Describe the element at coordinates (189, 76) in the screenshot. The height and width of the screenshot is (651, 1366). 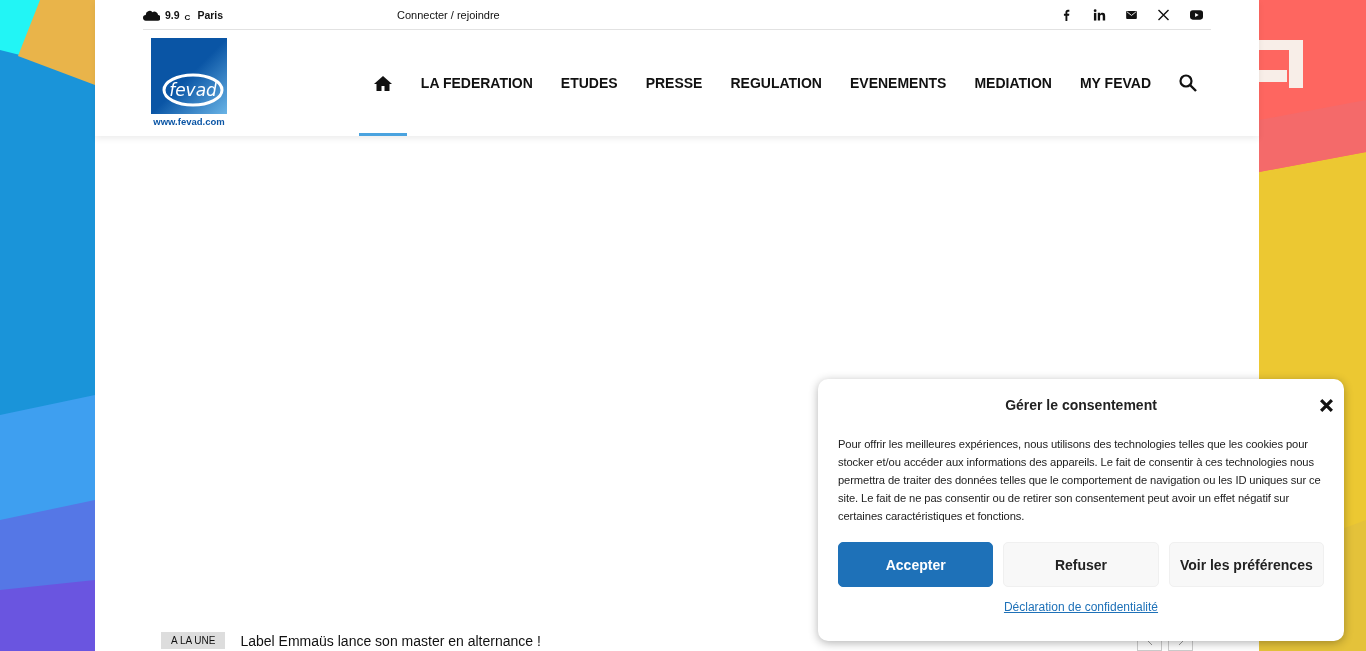
I see `fevad-logo: fevad` at that location.